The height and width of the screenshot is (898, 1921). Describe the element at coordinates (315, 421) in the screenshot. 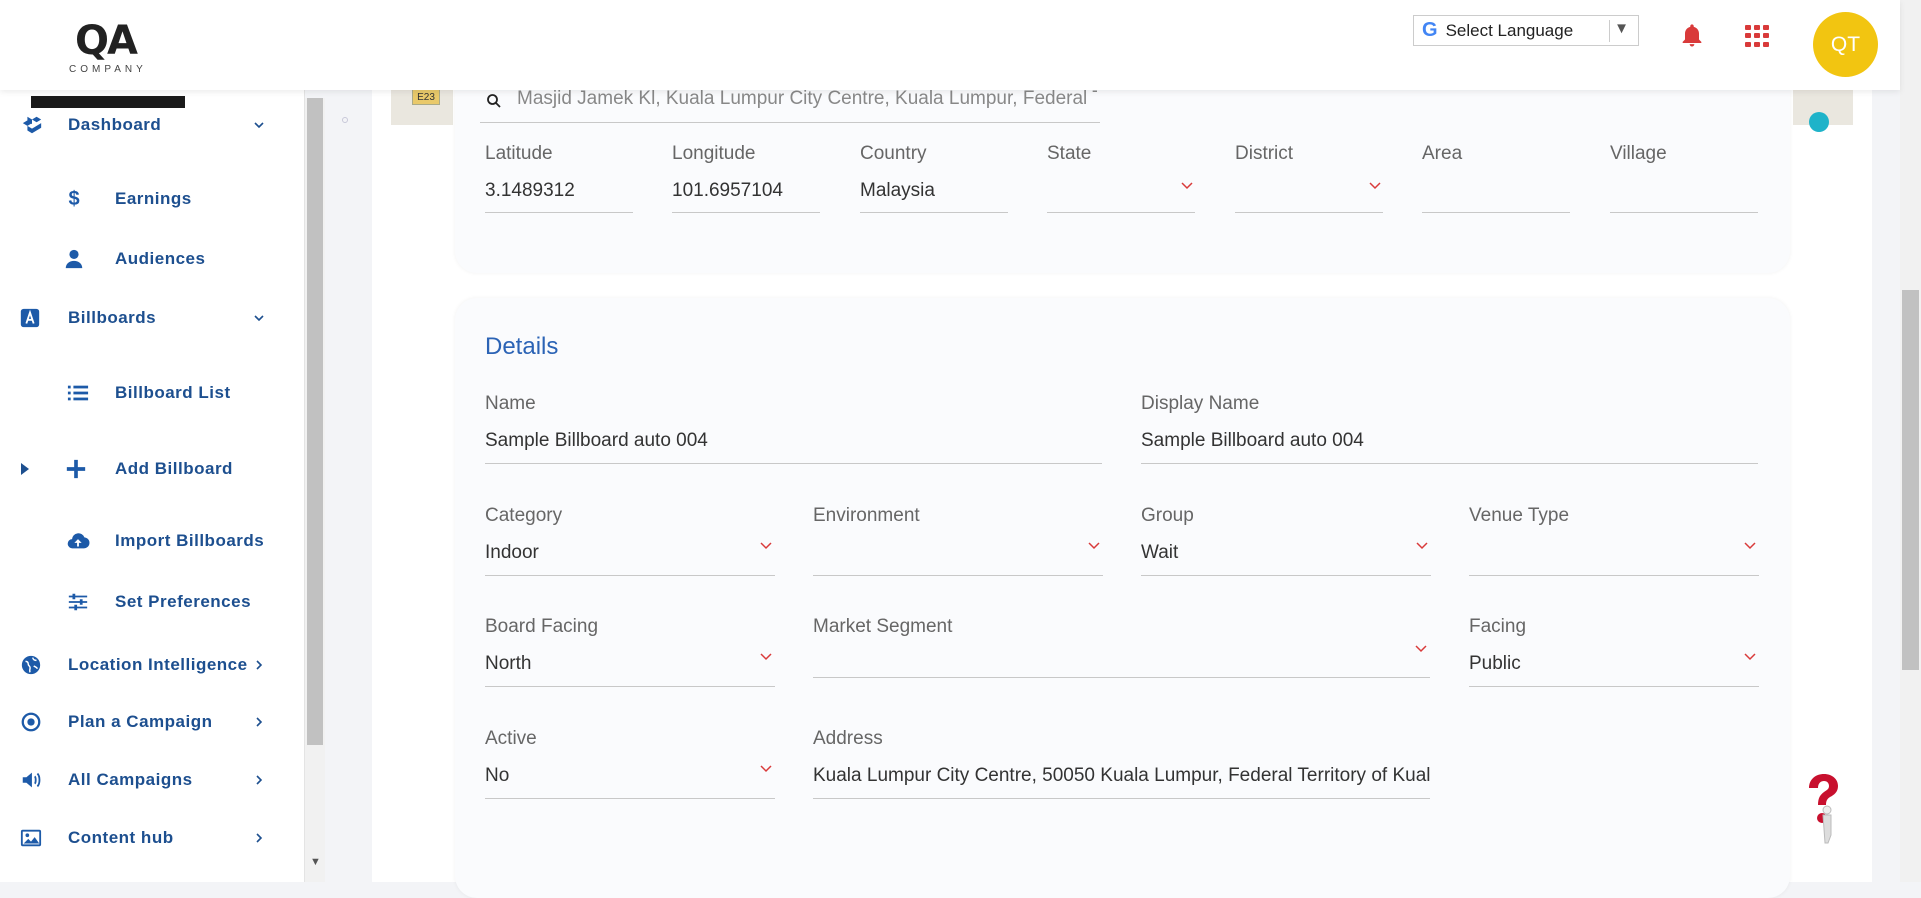

I see `sidebar-scrollbar-thumb` at that location.